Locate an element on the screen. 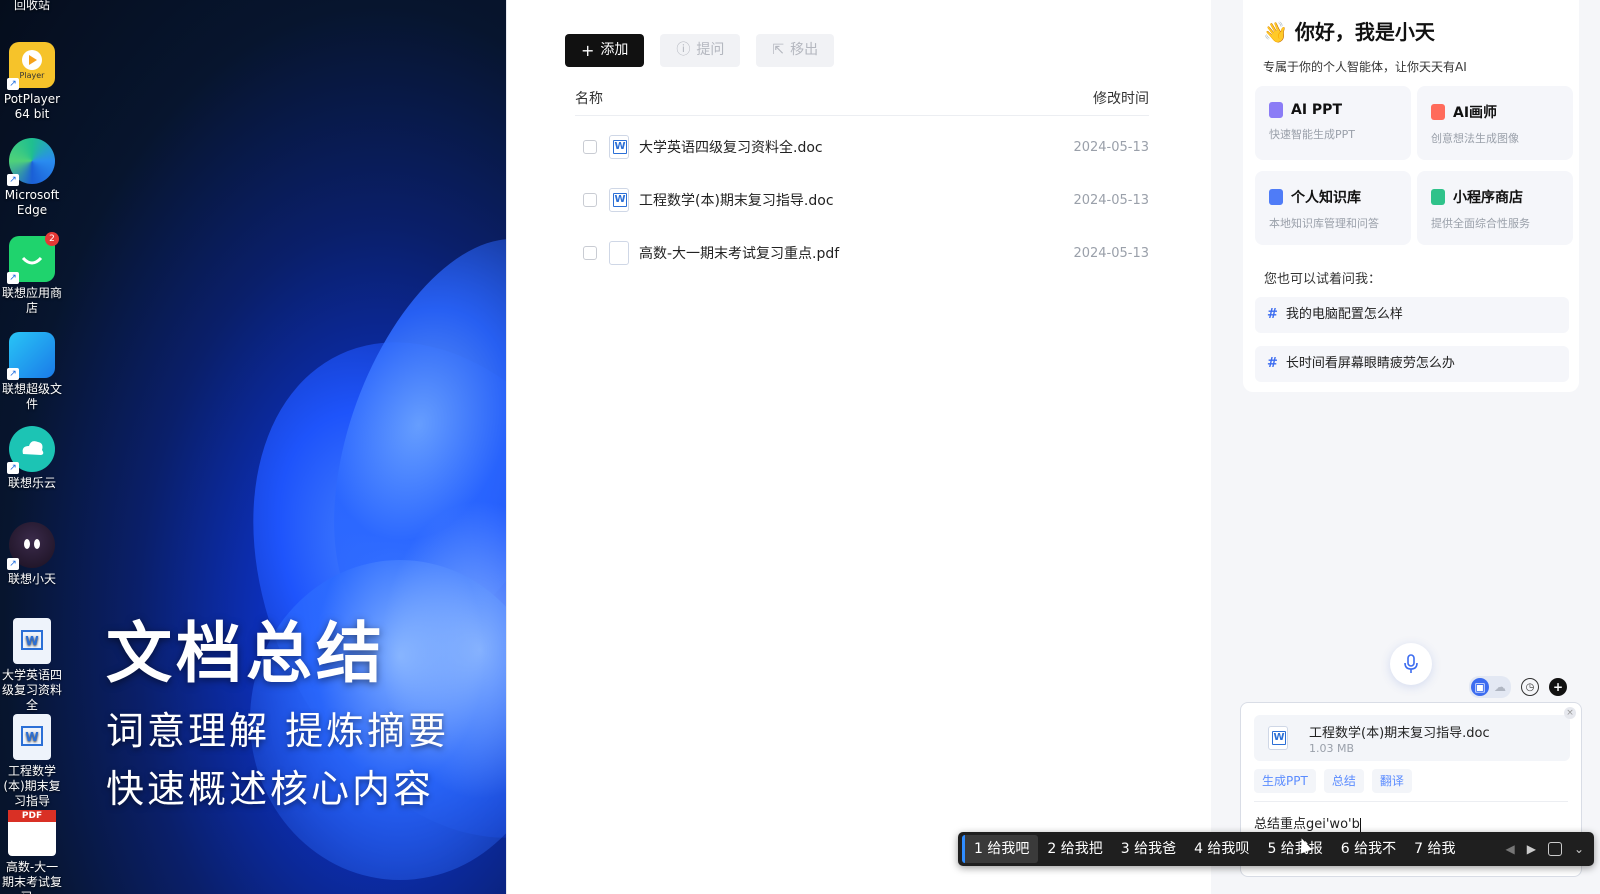  suggestion-item: # 我的电脑配置怎么样 is located at coordinates (1412, 315).